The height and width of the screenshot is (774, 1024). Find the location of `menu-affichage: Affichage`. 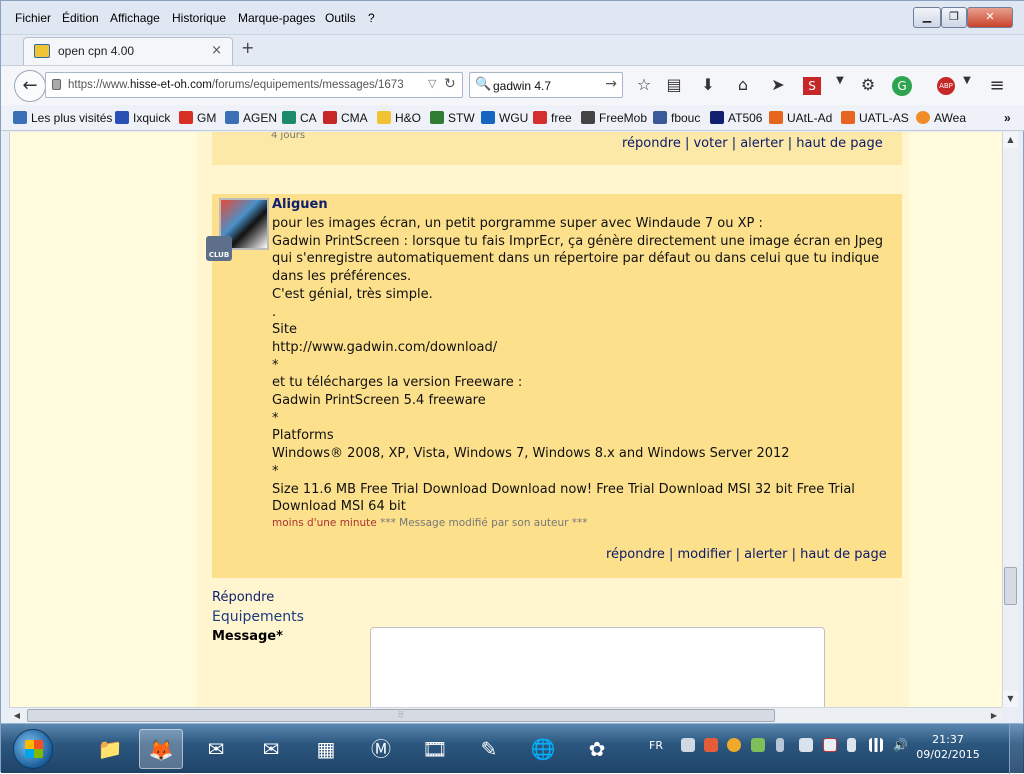

menu-affichage: Affichage is located at coordinates (135, 18).